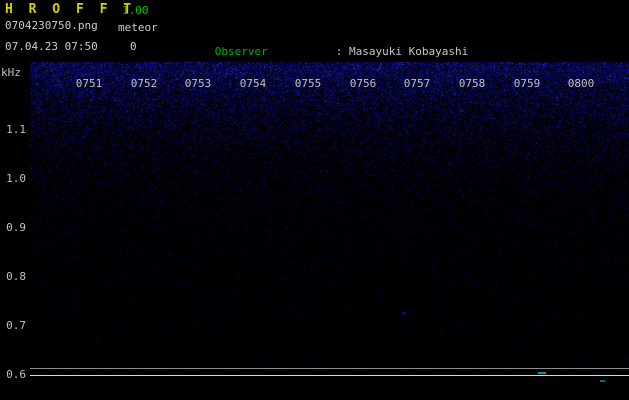 Image resolution: width=629 pixels, height=400 pixels. Describe the element at coordinates (16, 227) in the screenshot. I see `freq-tick-label: 0.9` at that location.